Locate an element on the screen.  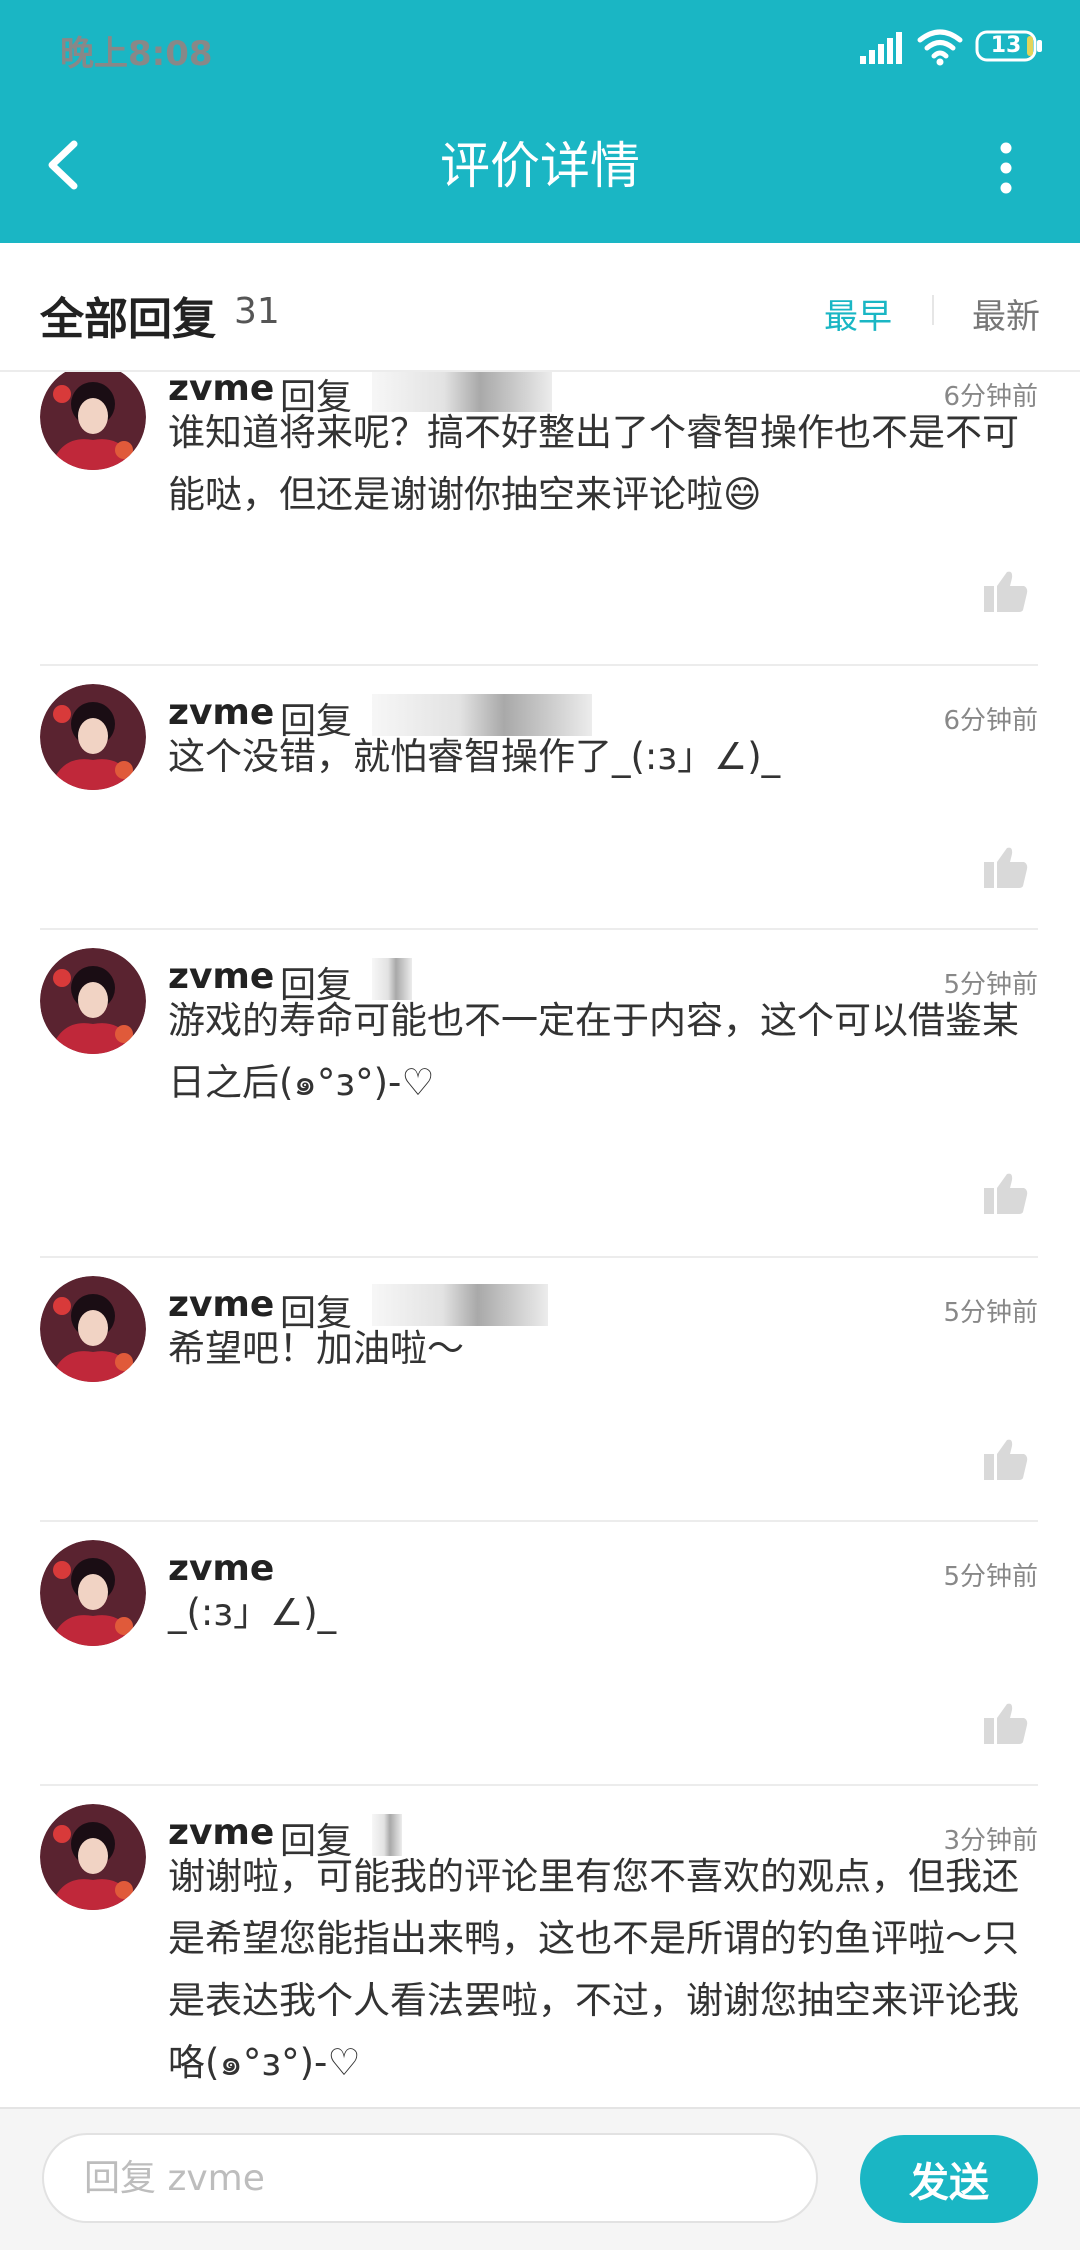
reply-item: zvme 5分钟前 _(:з」∠)_ is located at coordinates (540, 1654).